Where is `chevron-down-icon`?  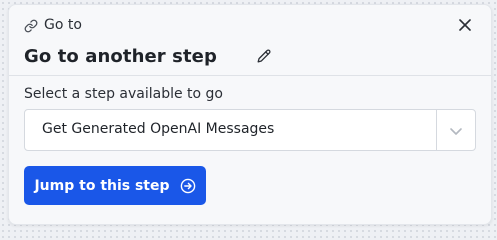 chevron-down-icon is located at coordinates (456, 131).